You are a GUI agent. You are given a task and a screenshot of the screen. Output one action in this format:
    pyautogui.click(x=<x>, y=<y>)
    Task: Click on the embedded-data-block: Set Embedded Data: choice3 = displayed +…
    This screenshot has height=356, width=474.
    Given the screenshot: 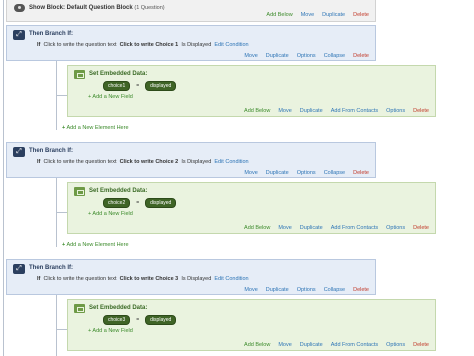 What is the action you would take?
    pyautogui.click(x=251, y=325)
    